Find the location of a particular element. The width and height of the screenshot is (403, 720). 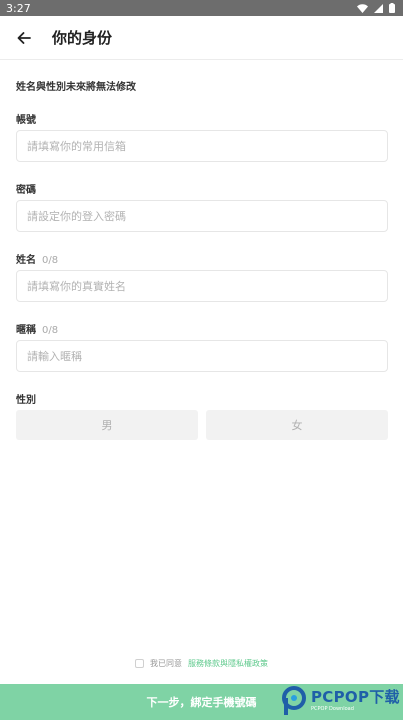

agreement-row: 我已同意 服務條款與隱私權政策 is located at coordinates (201, 663).